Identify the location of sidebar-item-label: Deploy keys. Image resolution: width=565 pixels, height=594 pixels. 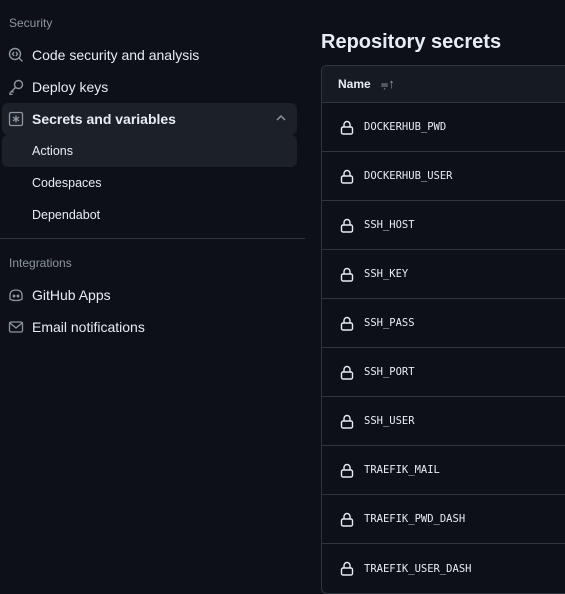
(70, 87).